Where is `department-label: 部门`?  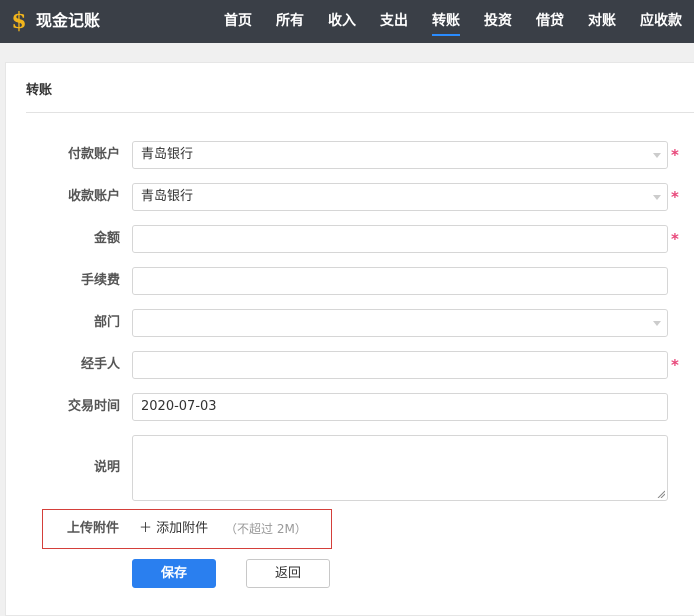 department-label: 部门 is located at coordinates (106, 322).